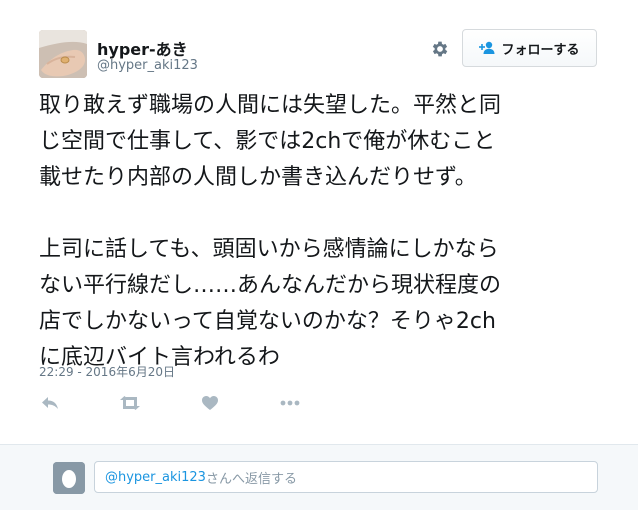 The width and height of the screenshot is (638, 510). I want to click on more-button, so click(290, 403).